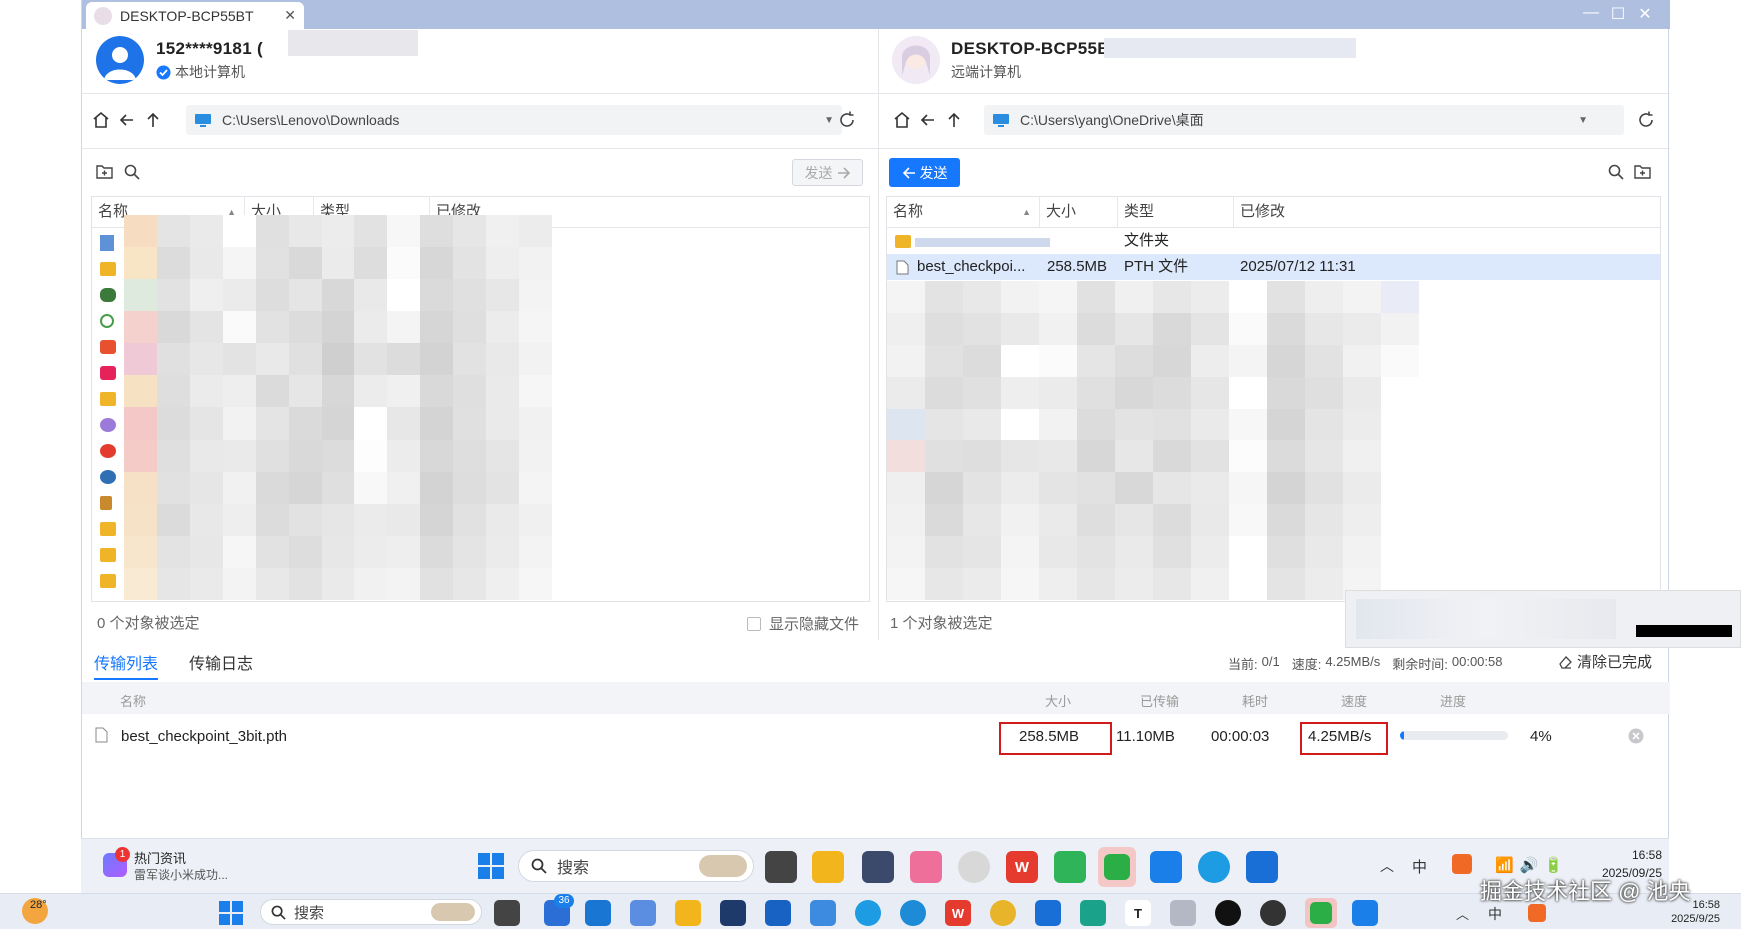 The width and height of the screenshot is (1741, 929). I want to click on outlook-icon, so click(778, 913).